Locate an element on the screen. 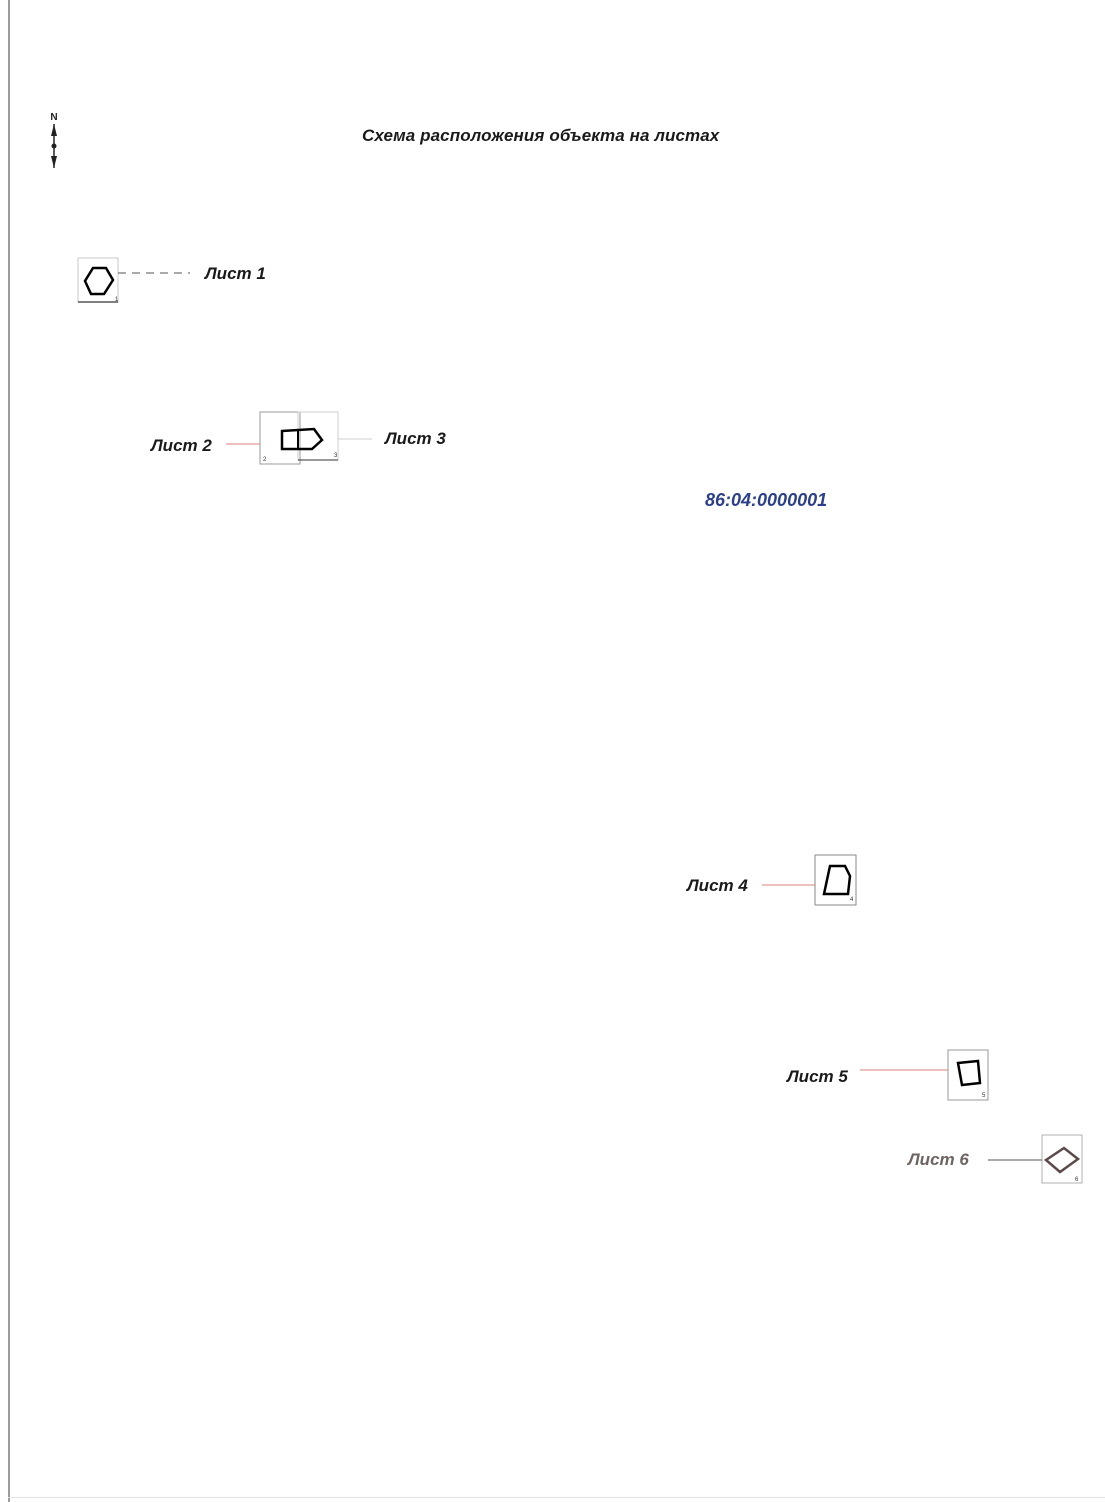 This screenshot has height=1502, width=1105. sheet-2-3-object-outline is located at coordinates (302, 439).